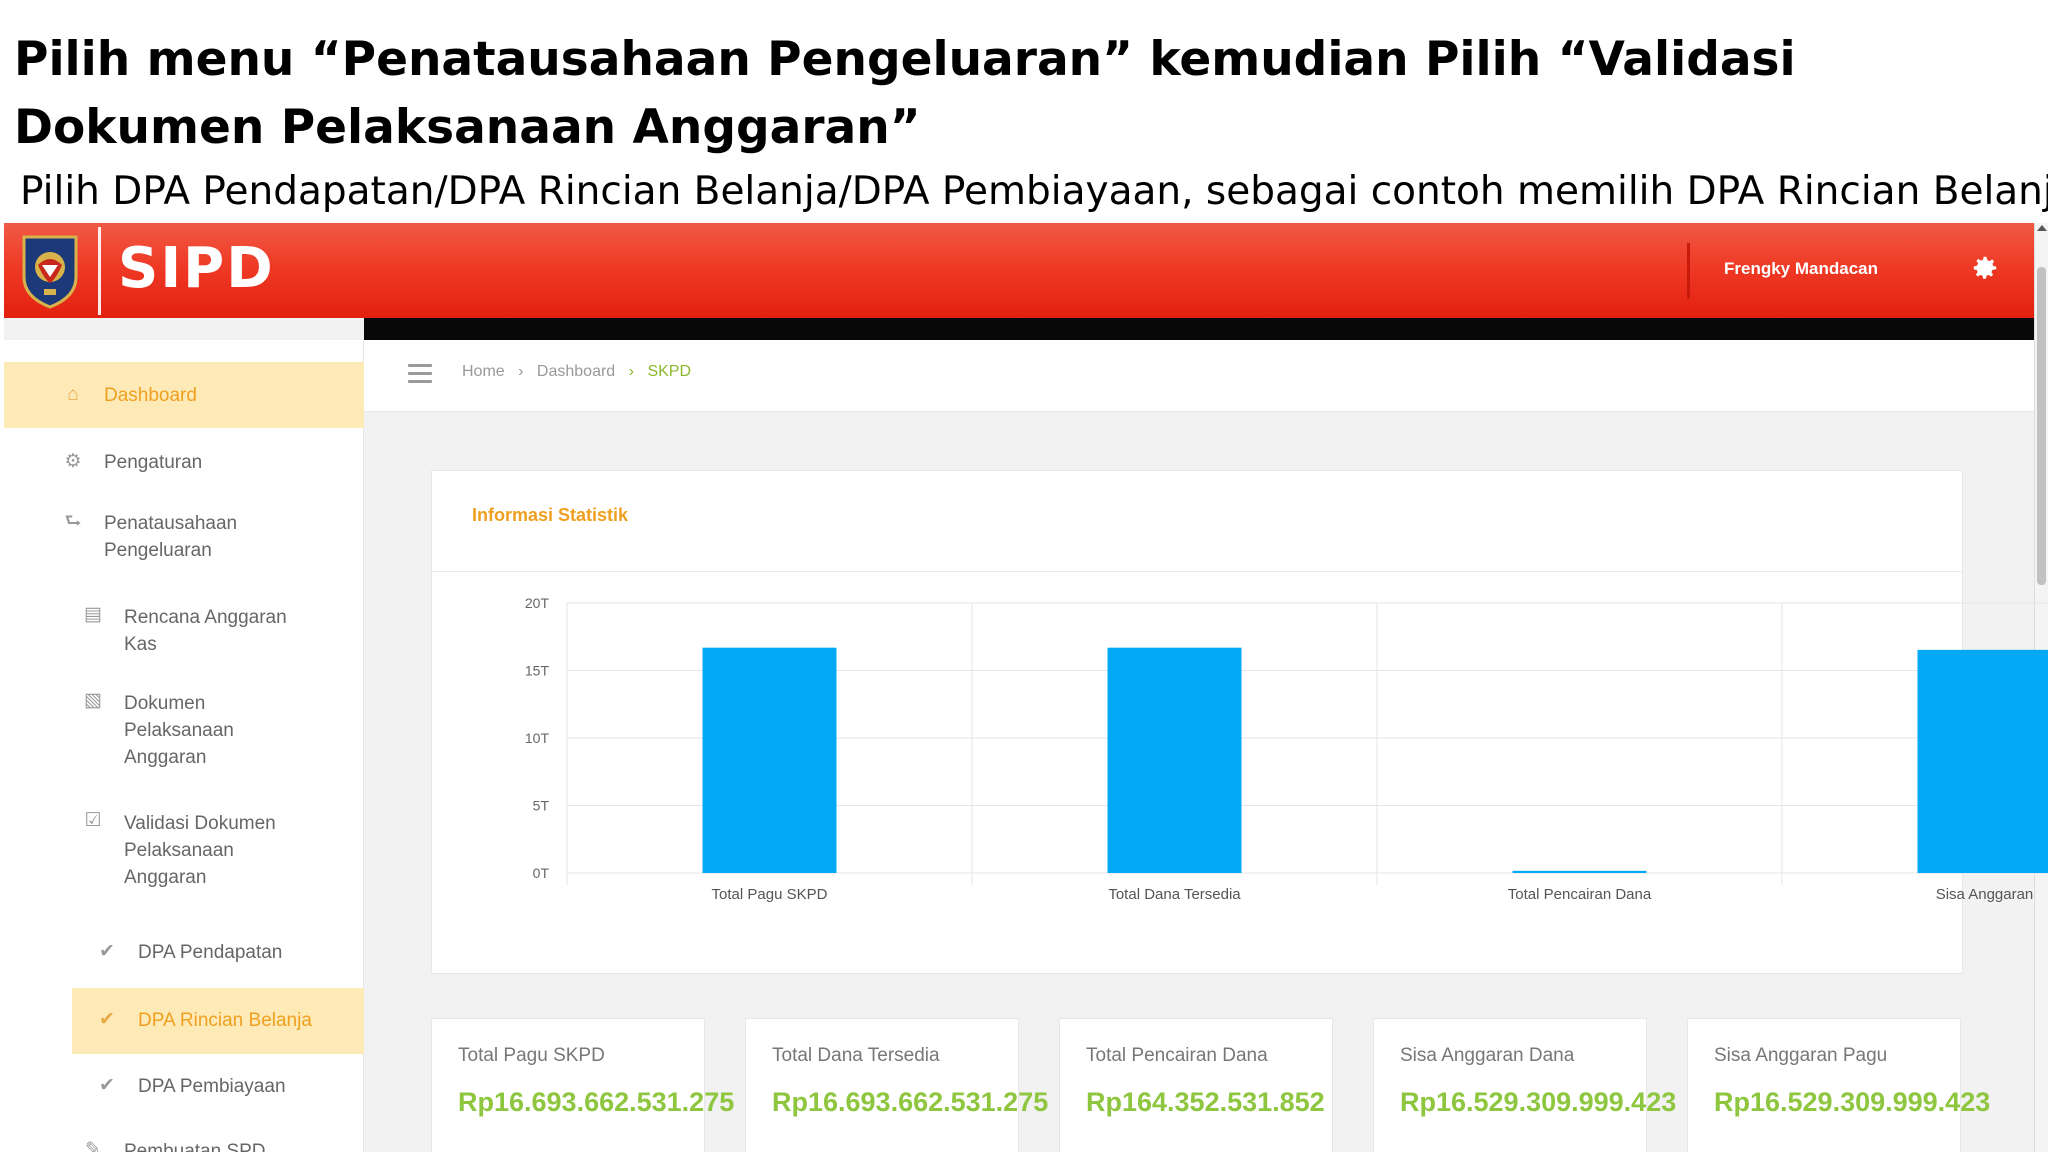 This screenshot has width=2048, height=1152. I want to click on sidebar-item-label: DPA Rincian Belanja, so click(225, 1020).